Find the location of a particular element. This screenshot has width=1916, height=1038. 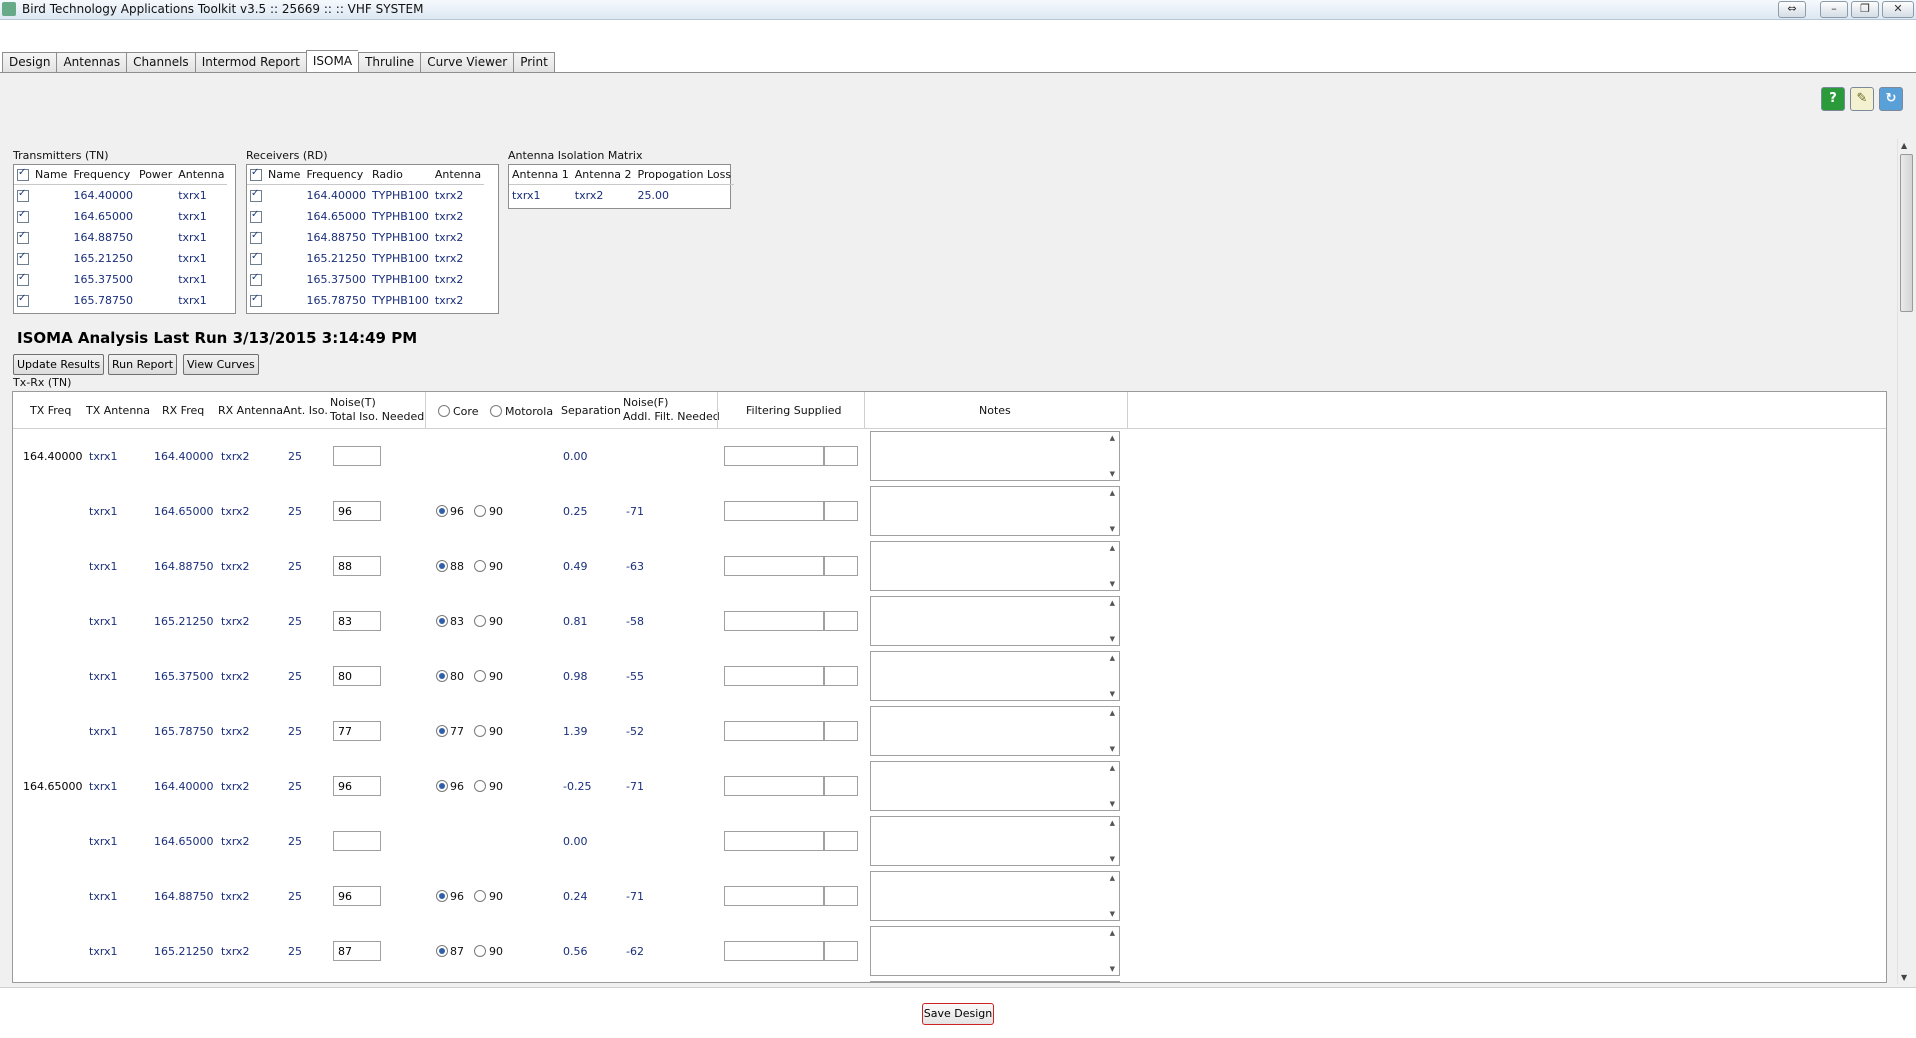

restore-arrows-button: ⇔ is located at coordinates (1792, 9).